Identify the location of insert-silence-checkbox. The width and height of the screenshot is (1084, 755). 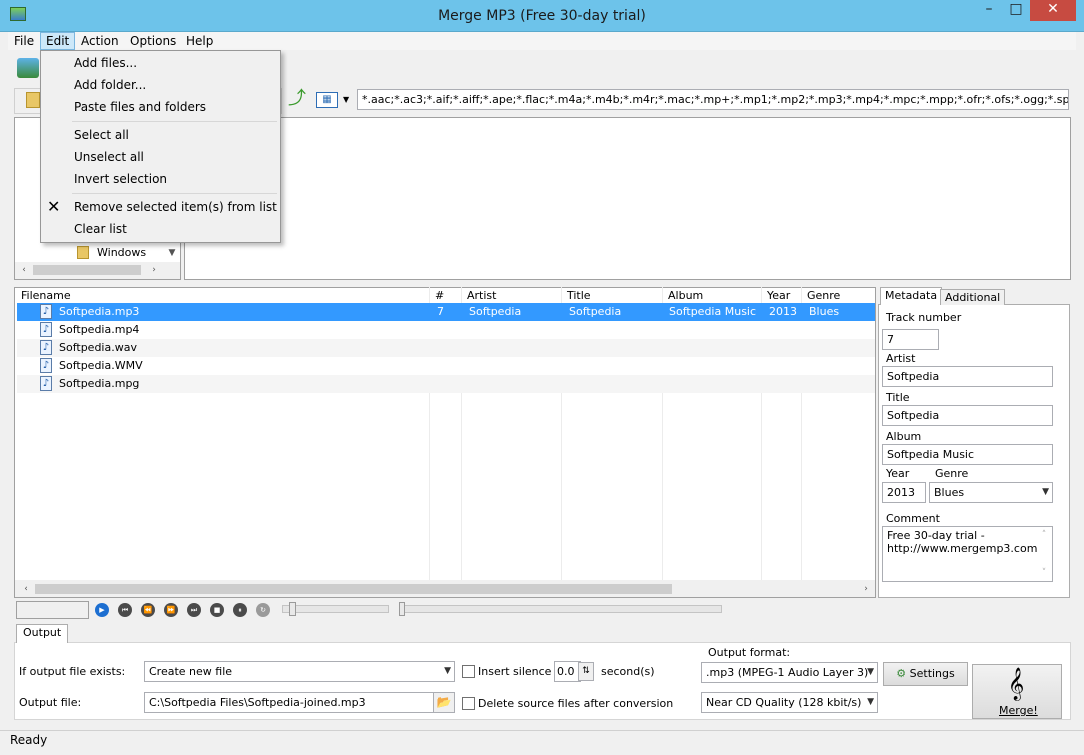
(468, 671).